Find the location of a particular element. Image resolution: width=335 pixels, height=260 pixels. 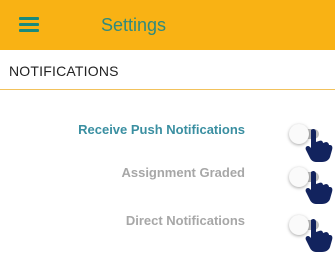

section-title: NOTIFICATIONS is located at coordinates (64, 71).